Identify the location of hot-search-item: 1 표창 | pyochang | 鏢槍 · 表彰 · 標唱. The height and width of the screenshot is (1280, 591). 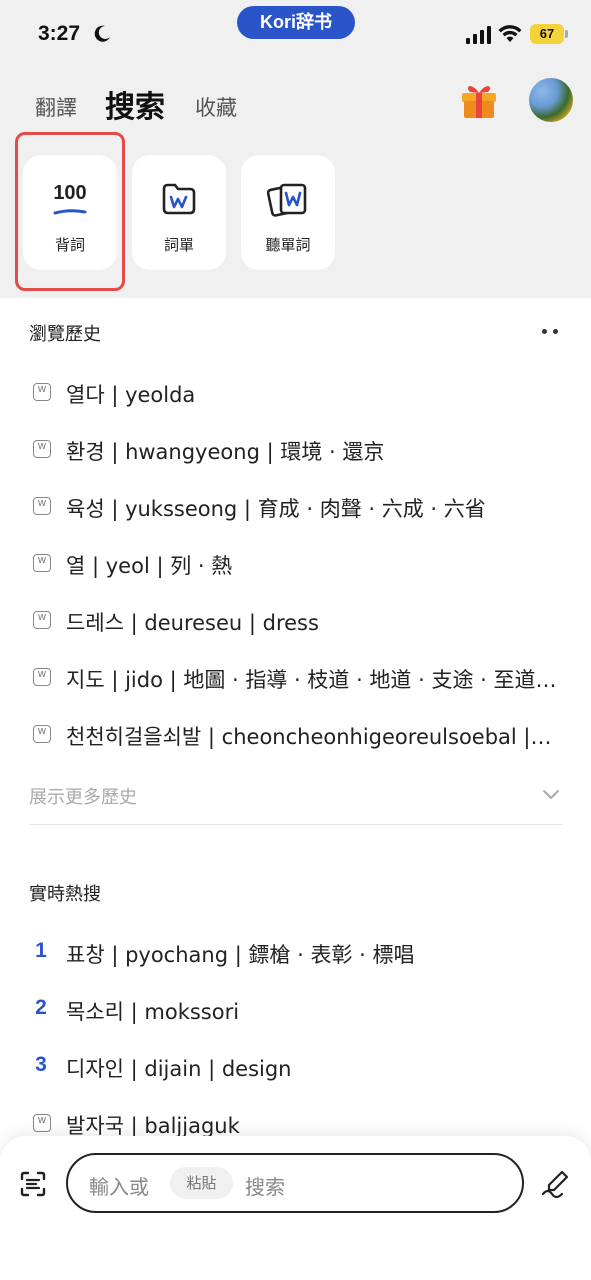
(295, 951).